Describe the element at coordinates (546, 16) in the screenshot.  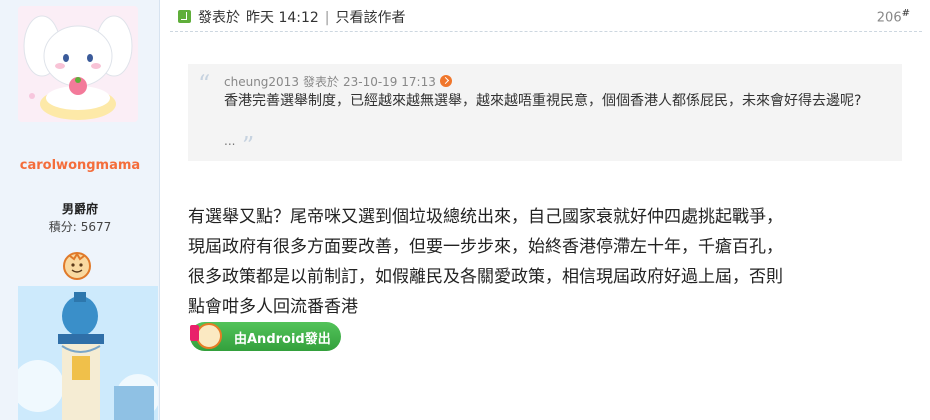
I see `post-header: 發表於 昨天 14:12 | 只看該作者 206#` at that location.